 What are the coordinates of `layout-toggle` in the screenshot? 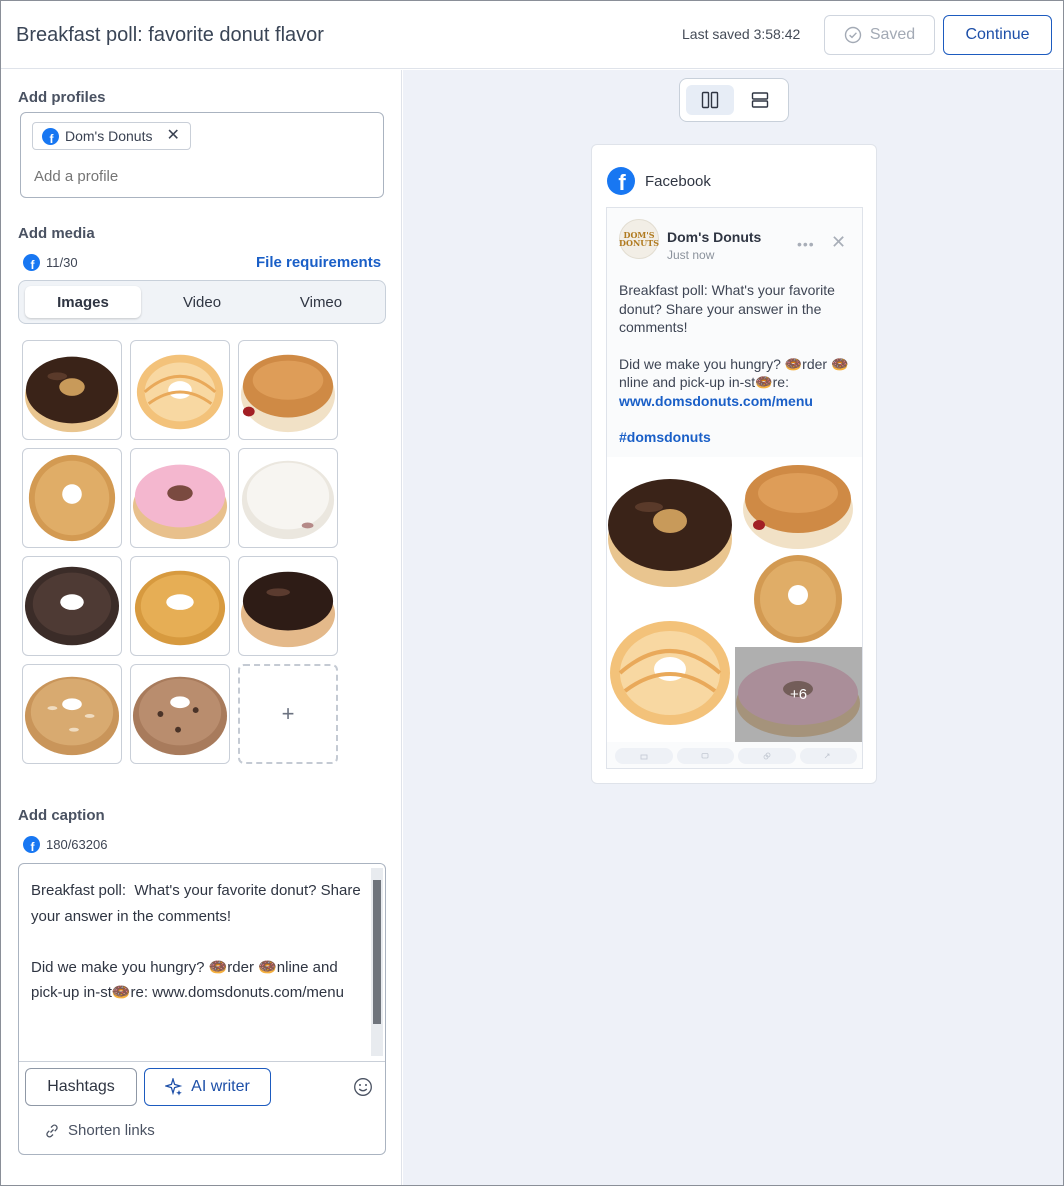 It's located at (734, 100).